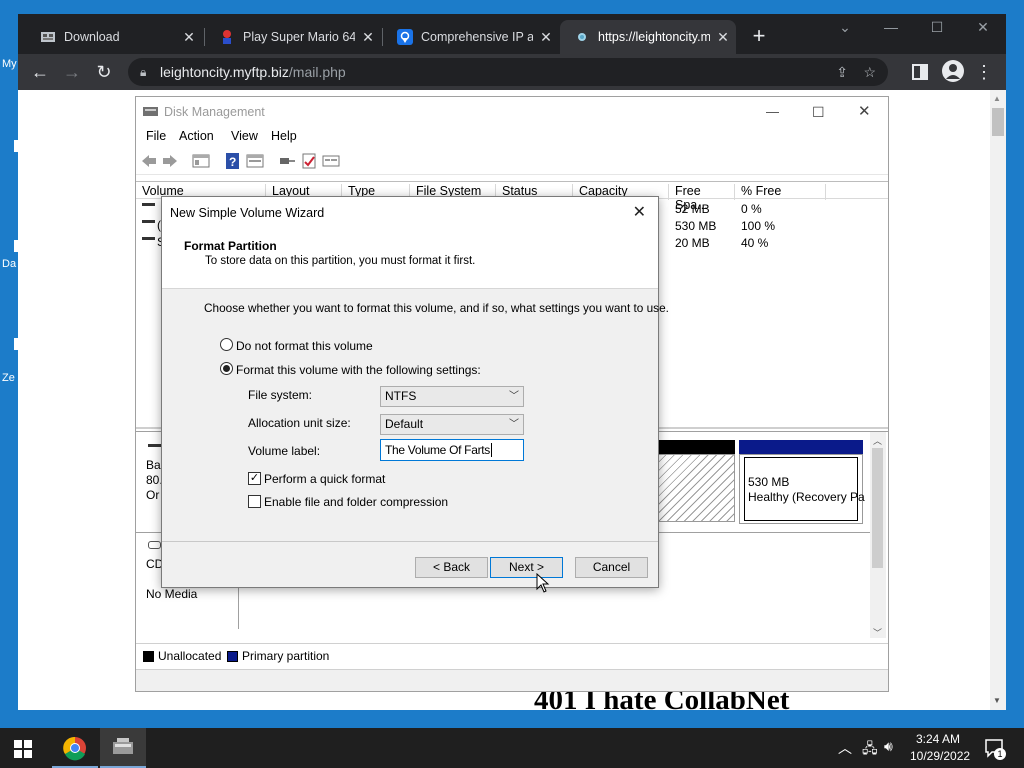 The width and height of the screenshot is (1024, 768). I want to click on check-properties-icon, so click(309, 161).